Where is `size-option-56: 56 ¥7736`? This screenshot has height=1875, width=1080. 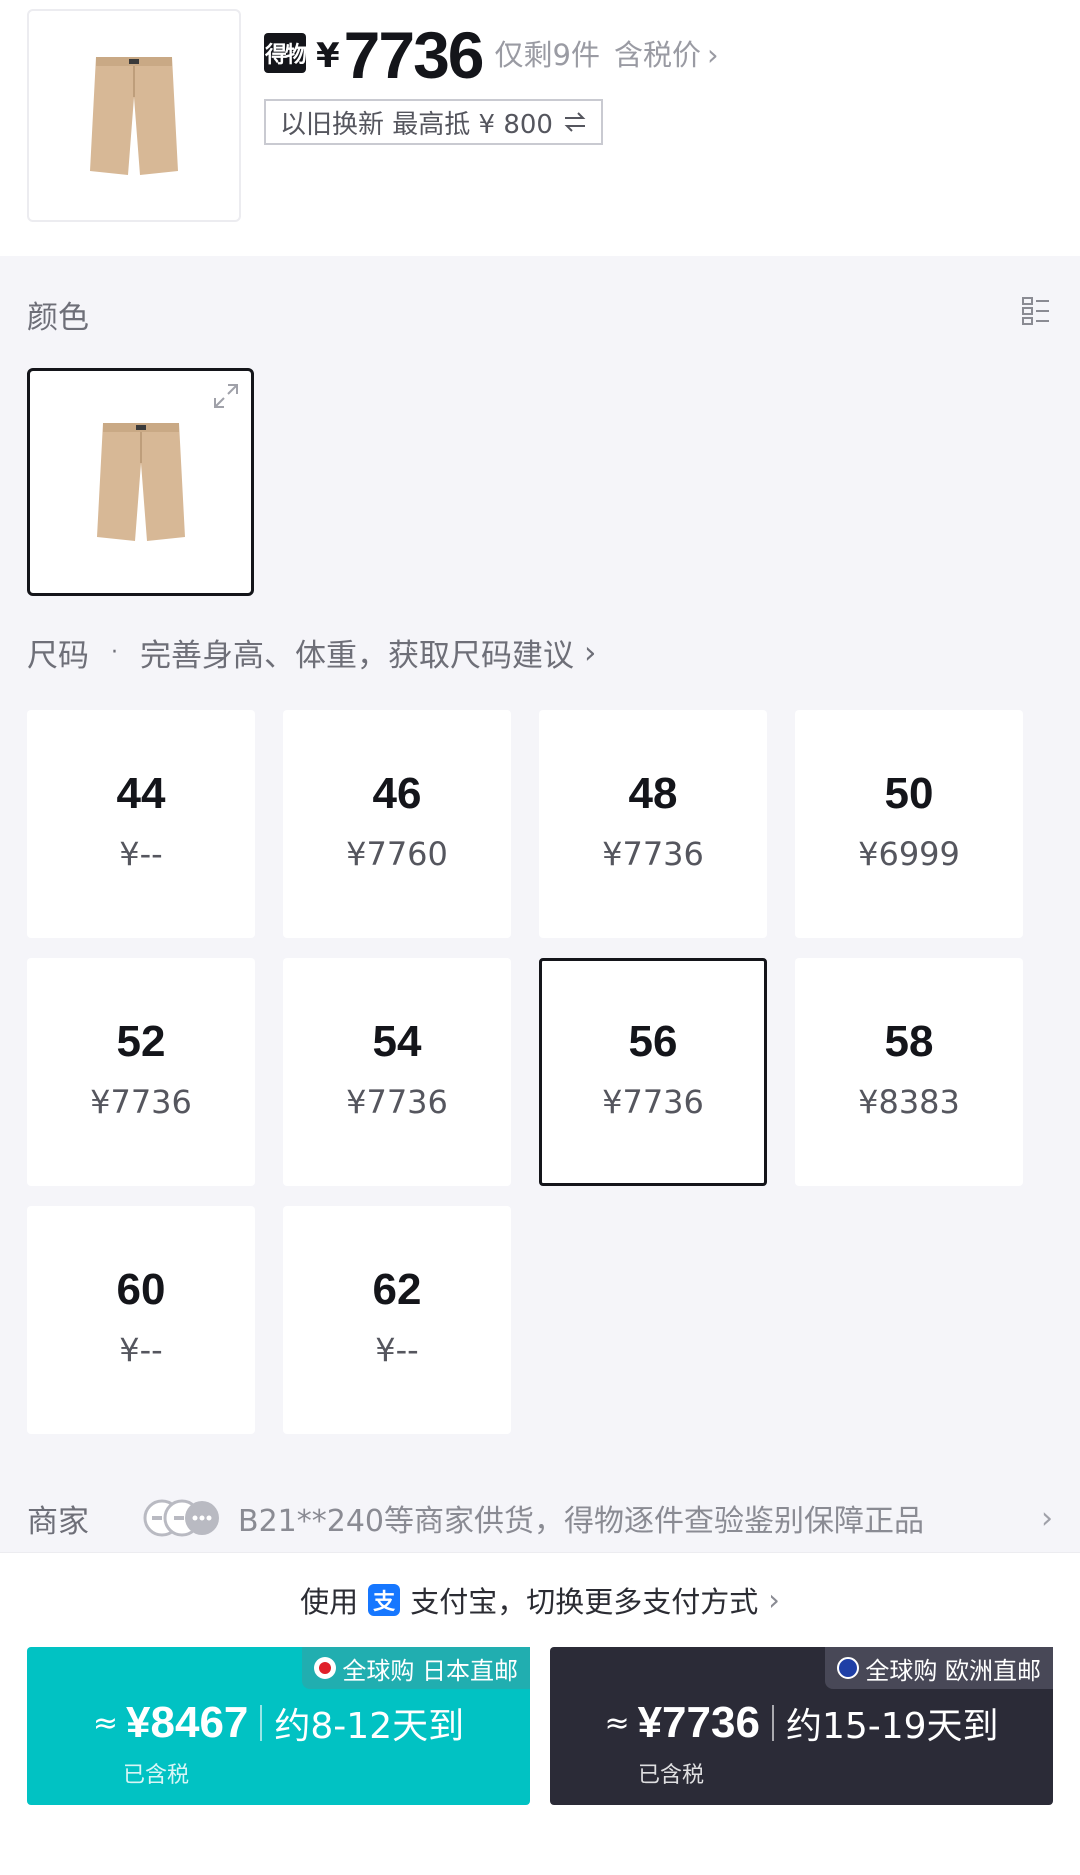
size-option-56: 56 ¥7736 is located at coordinates (653, 1072).